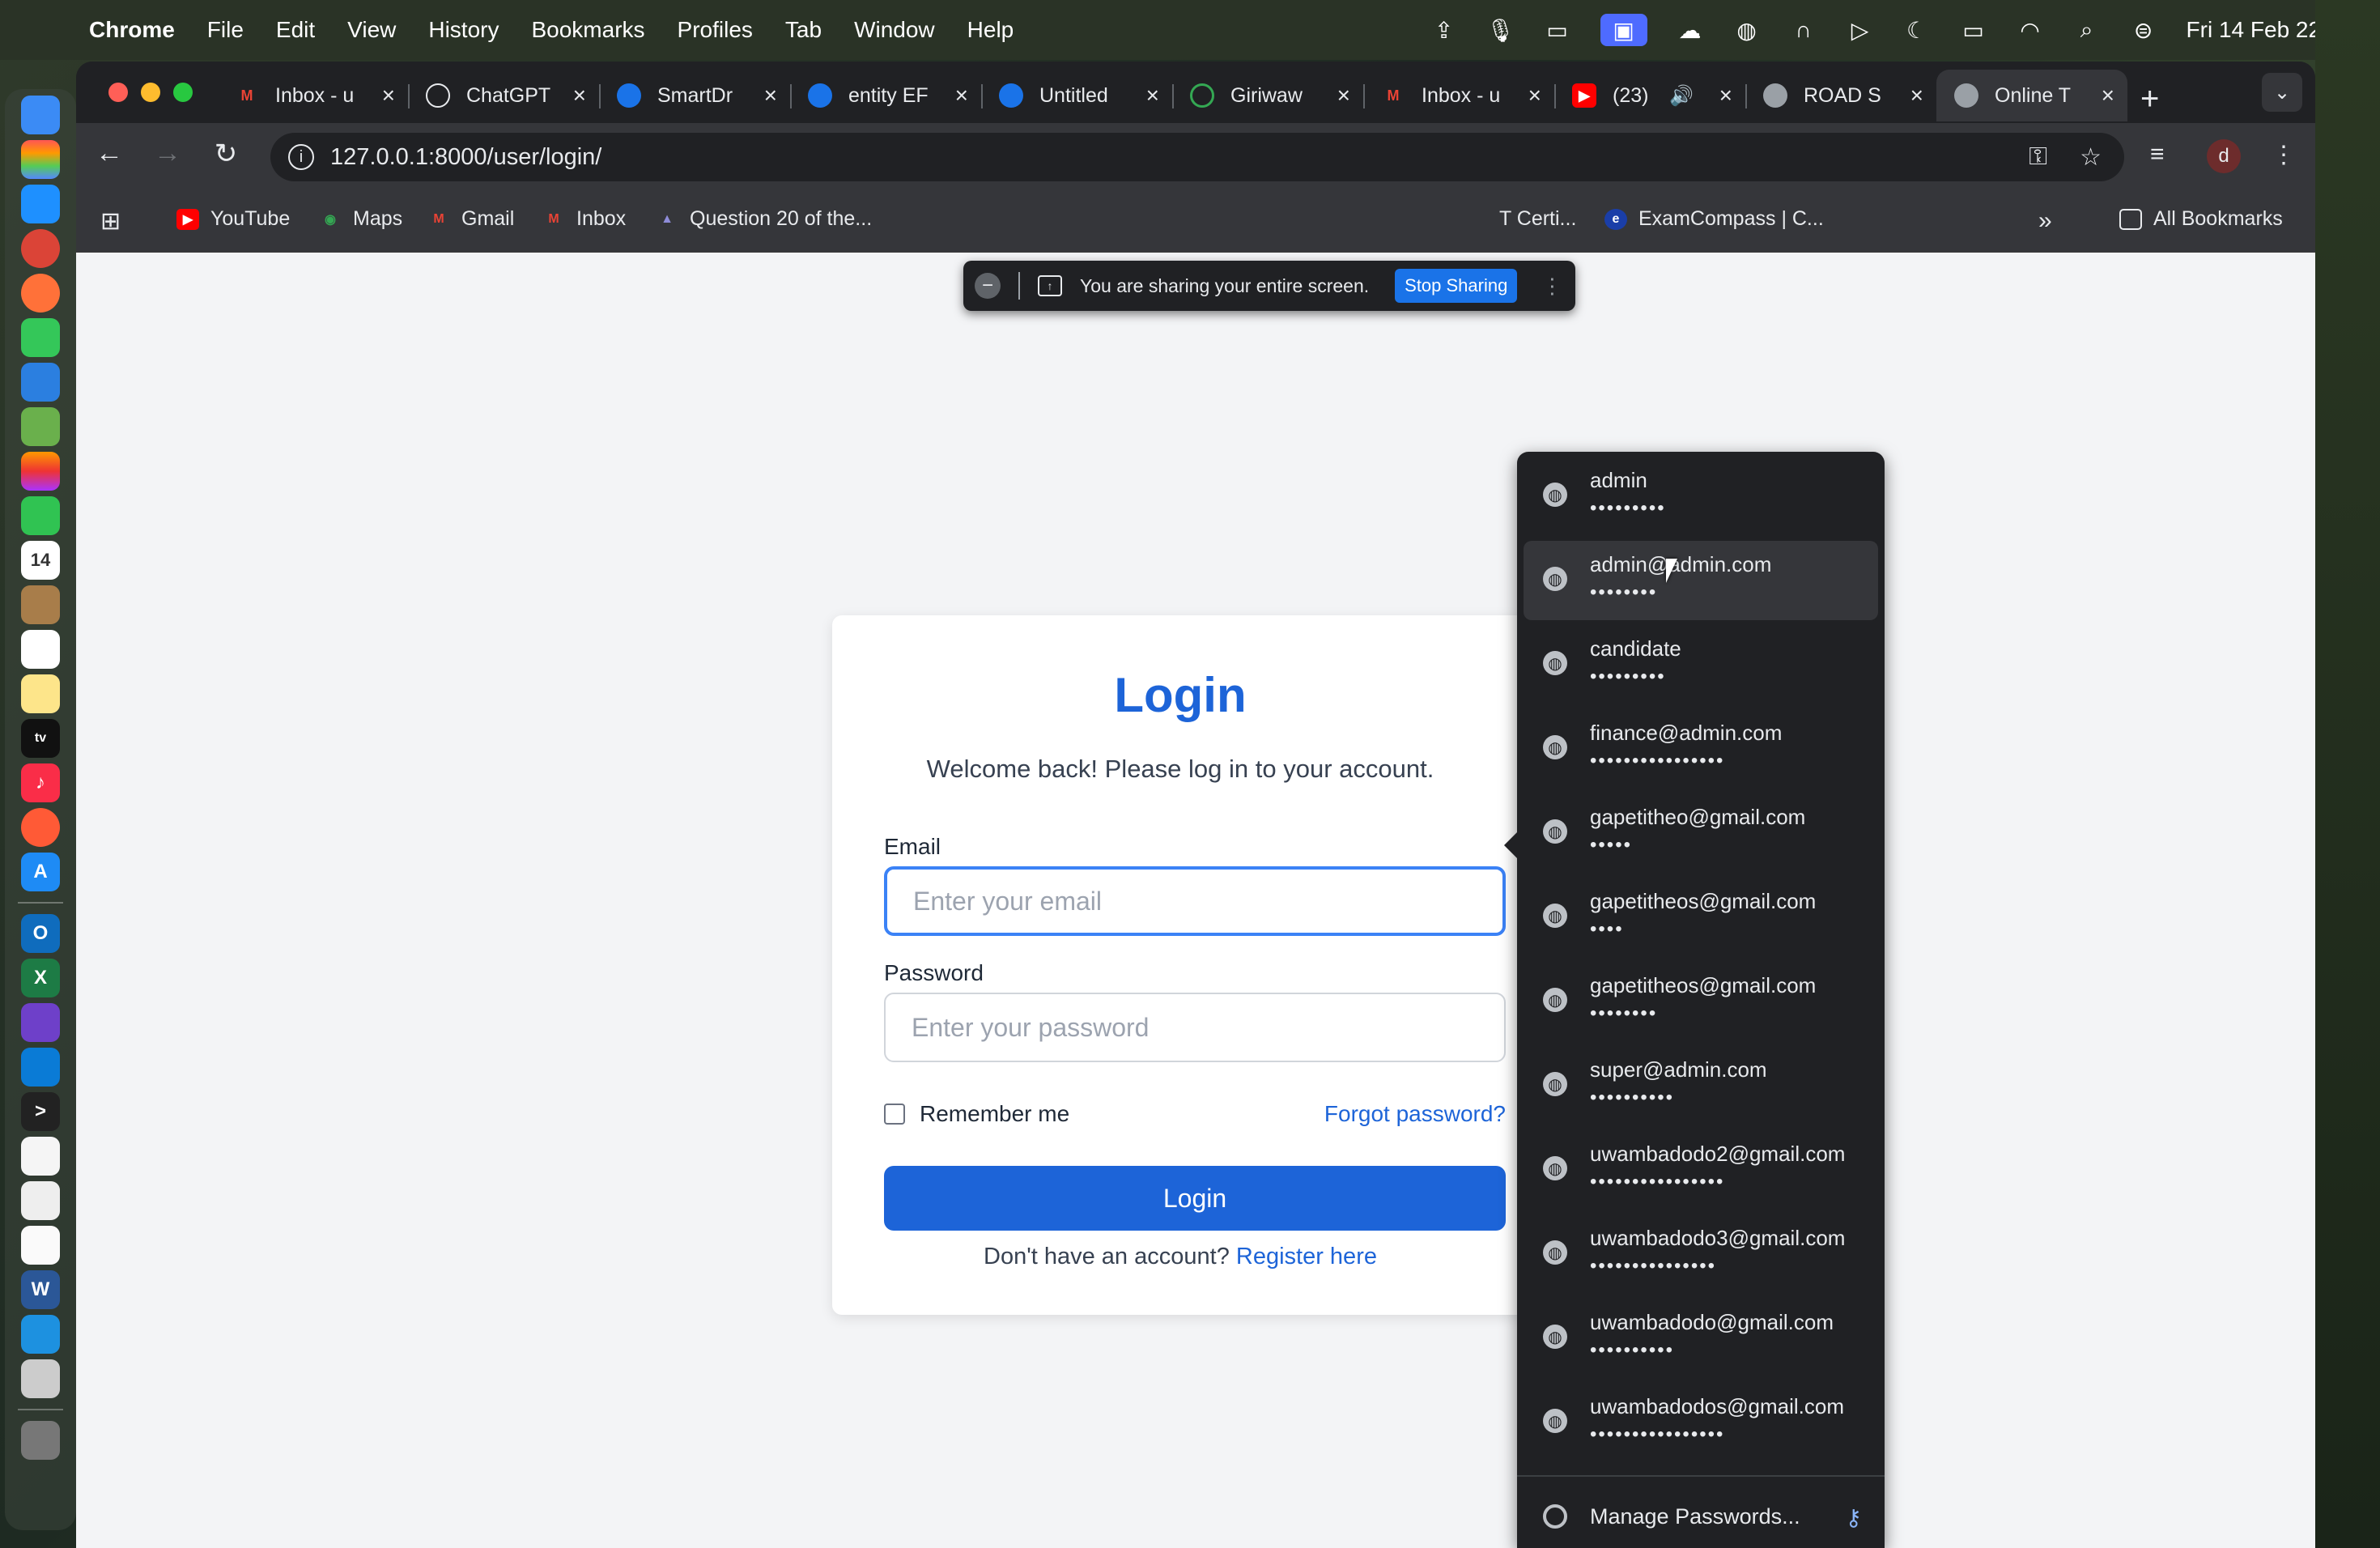  What do you see at coordinates (40, 204) in the screenshot?
I see `safari-icon` at bounding box center [40, 204].